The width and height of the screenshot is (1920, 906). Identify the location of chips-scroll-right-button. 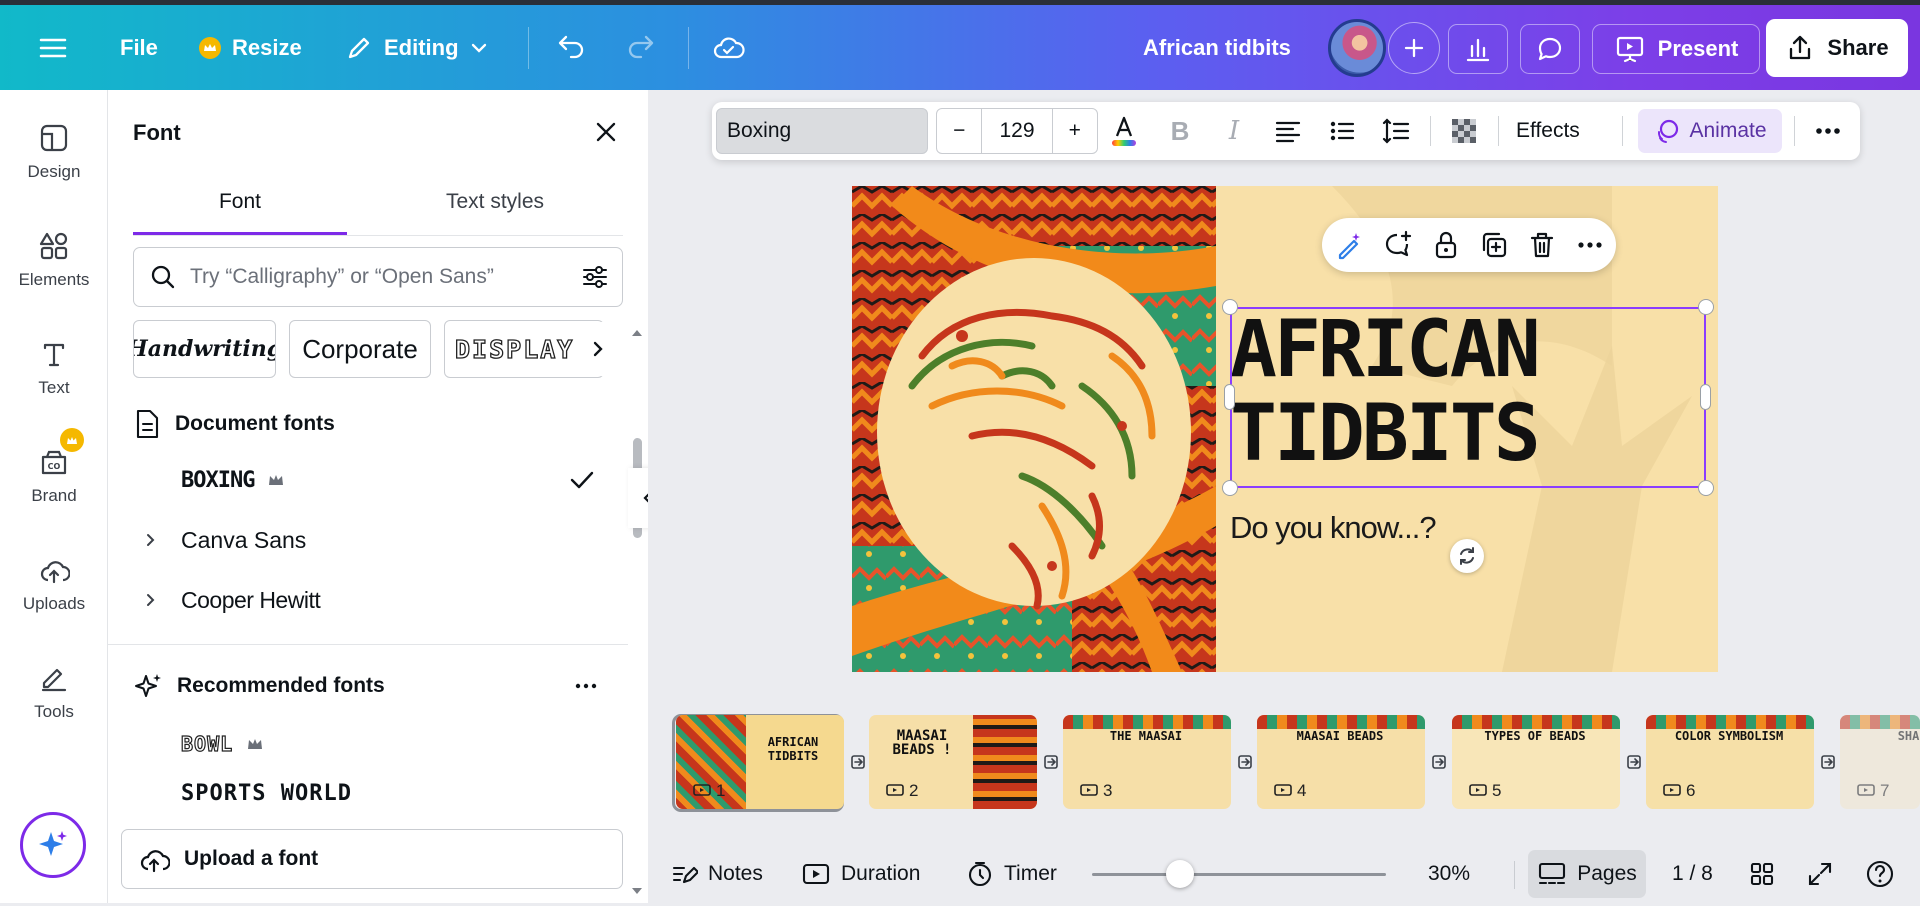
(598, 349).